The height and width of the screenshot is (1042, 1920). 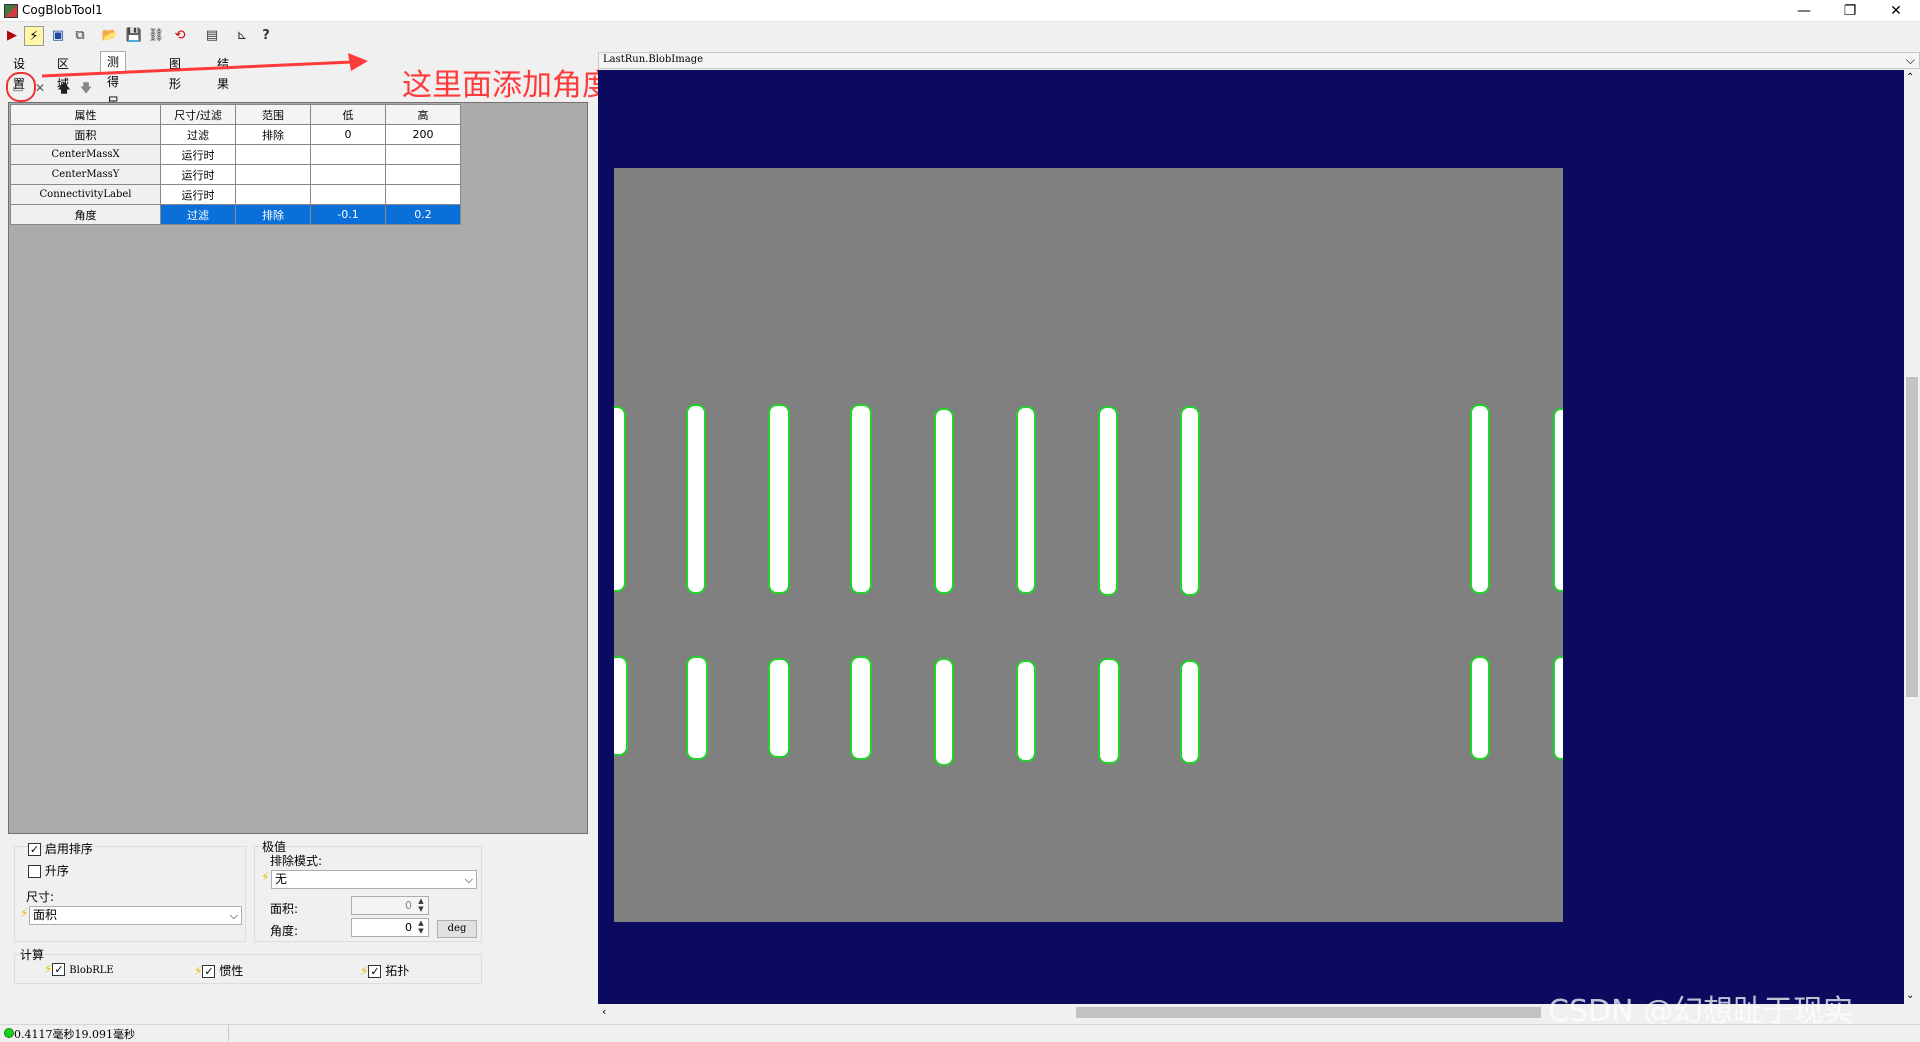 I want to click on grid-cell-high: 0.2, so click(x=423, y=214).